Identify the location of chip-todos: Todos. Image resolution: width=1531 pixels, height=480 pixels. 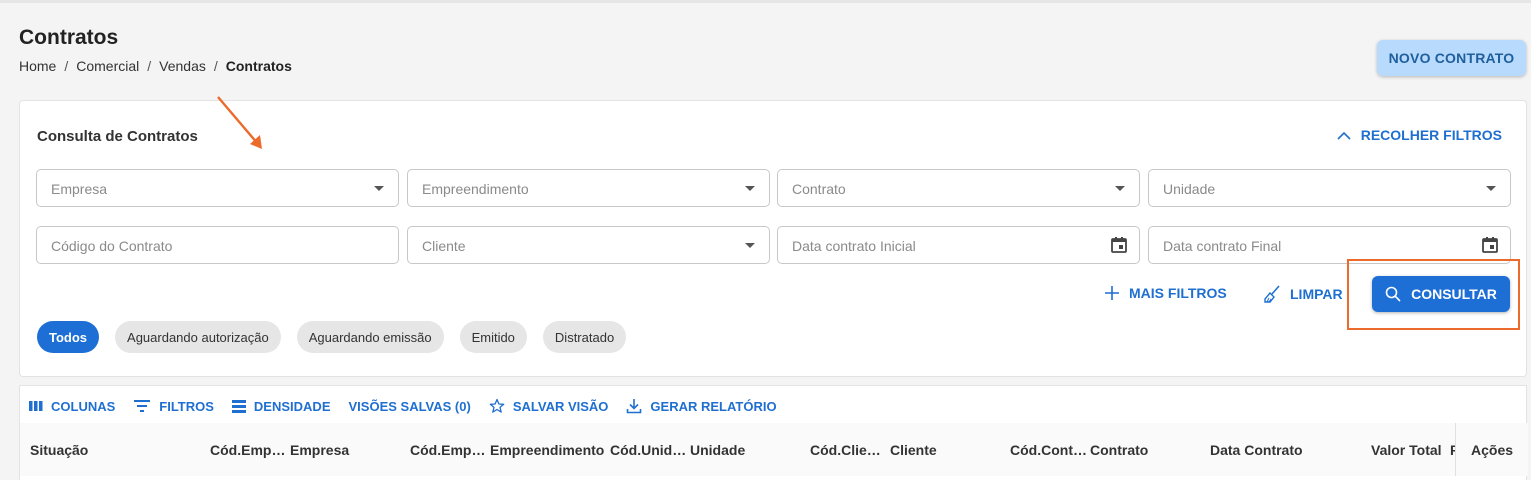
(68, 337).